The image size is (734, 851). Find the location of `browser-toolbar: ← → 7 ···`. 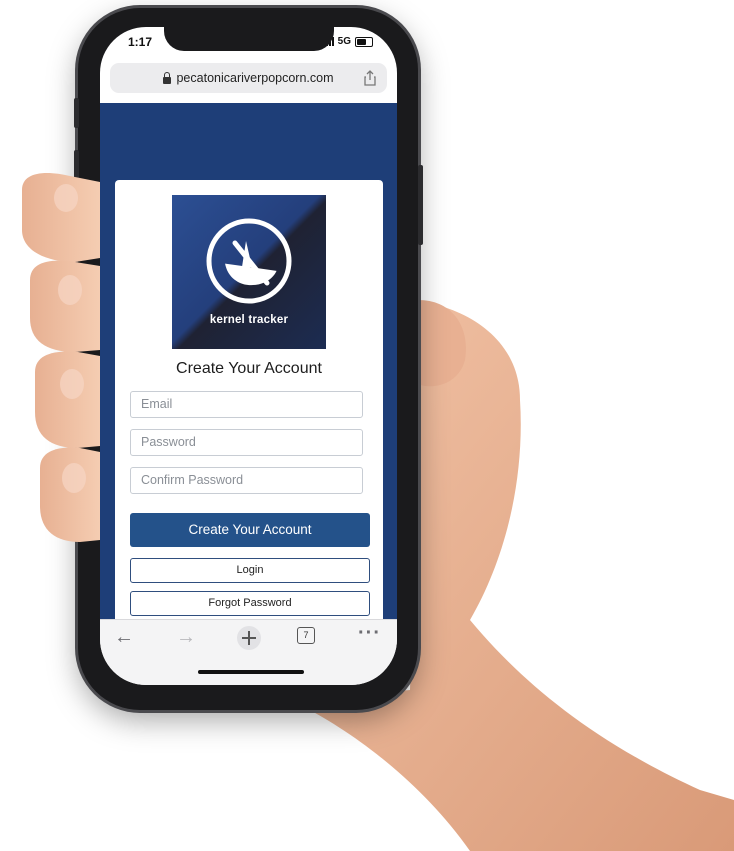

browser-toolbar: ← → 7 ··· is located at coordinates (248, 652).